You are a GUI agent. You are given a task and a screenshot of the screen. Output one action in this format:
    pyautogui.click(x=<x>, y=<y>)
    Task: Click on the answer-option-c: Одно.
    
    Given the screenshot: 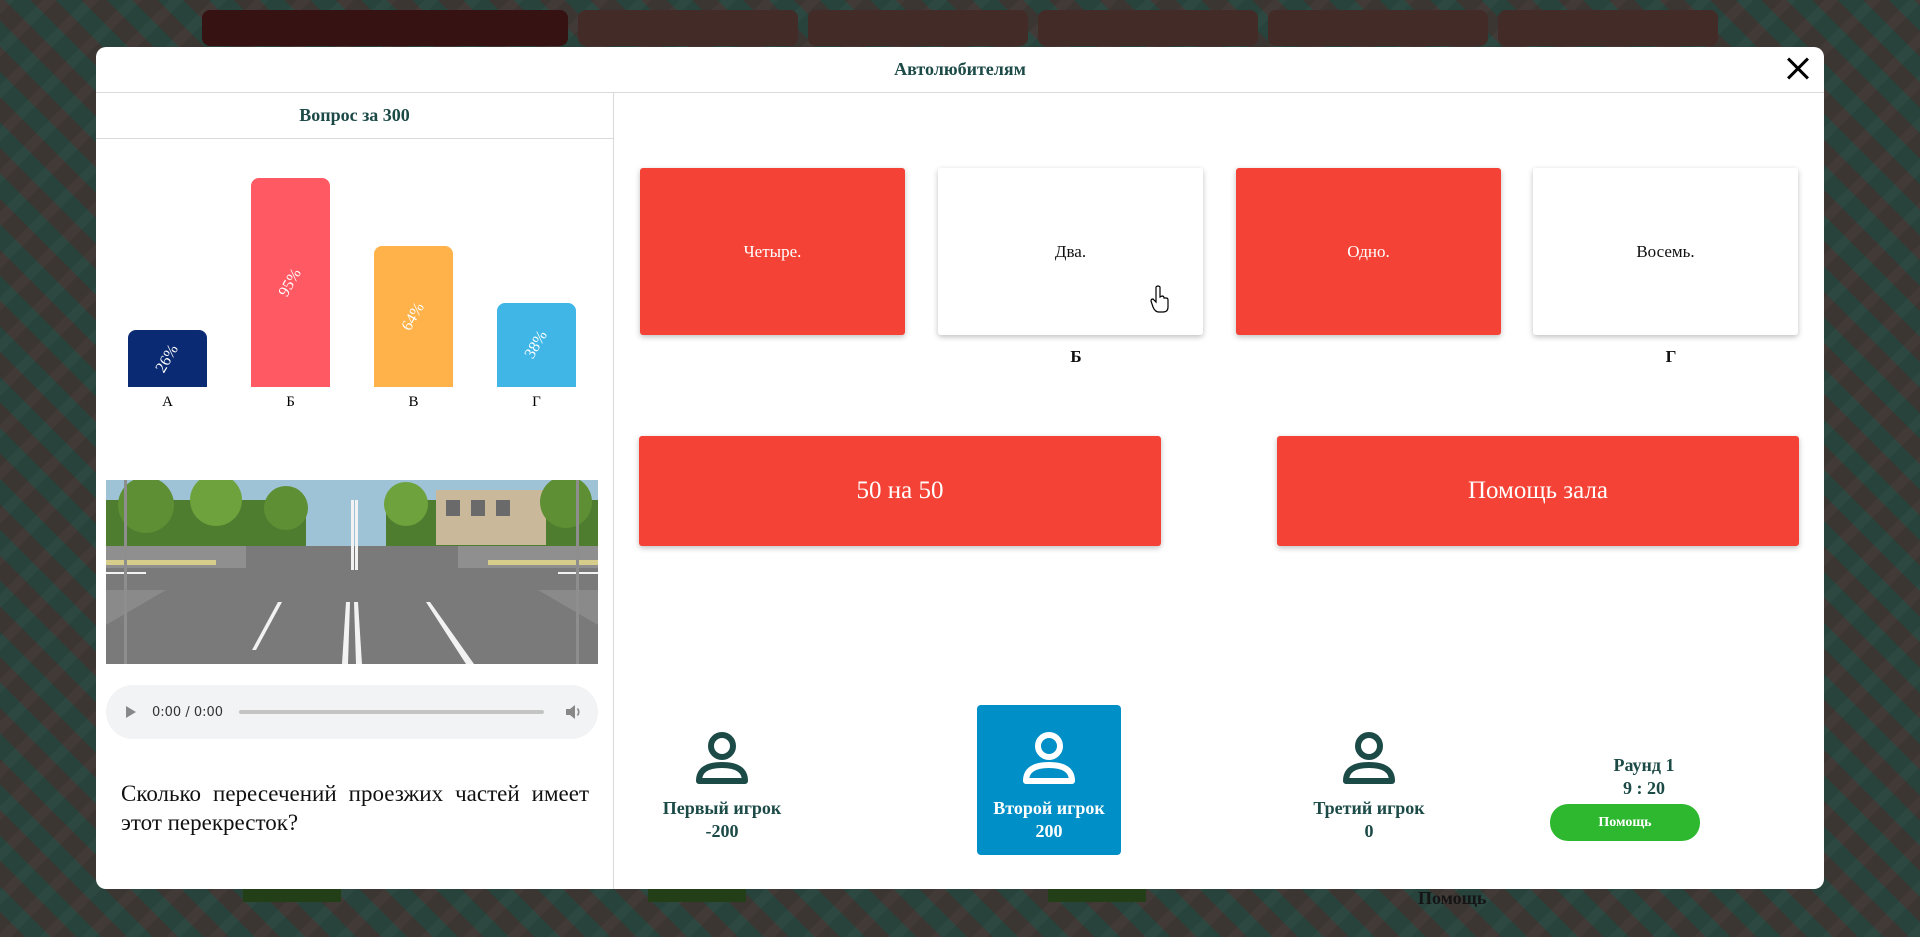 What is the action you would take?
    pyautogui.click(x=1368, y=251)
    